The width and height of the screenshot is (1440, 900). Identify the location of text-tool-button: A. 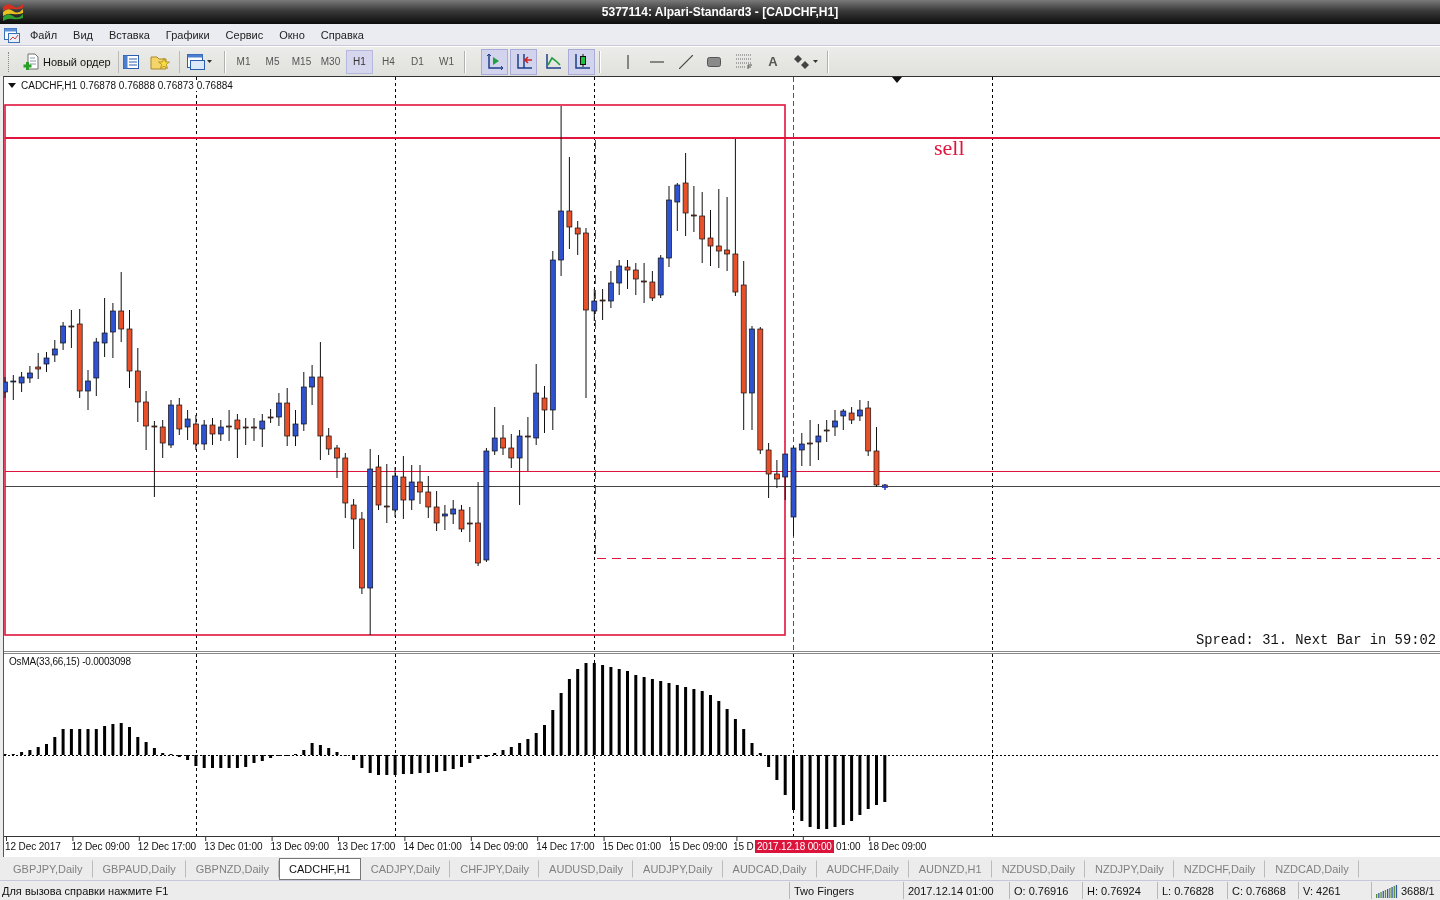
(773, 61).